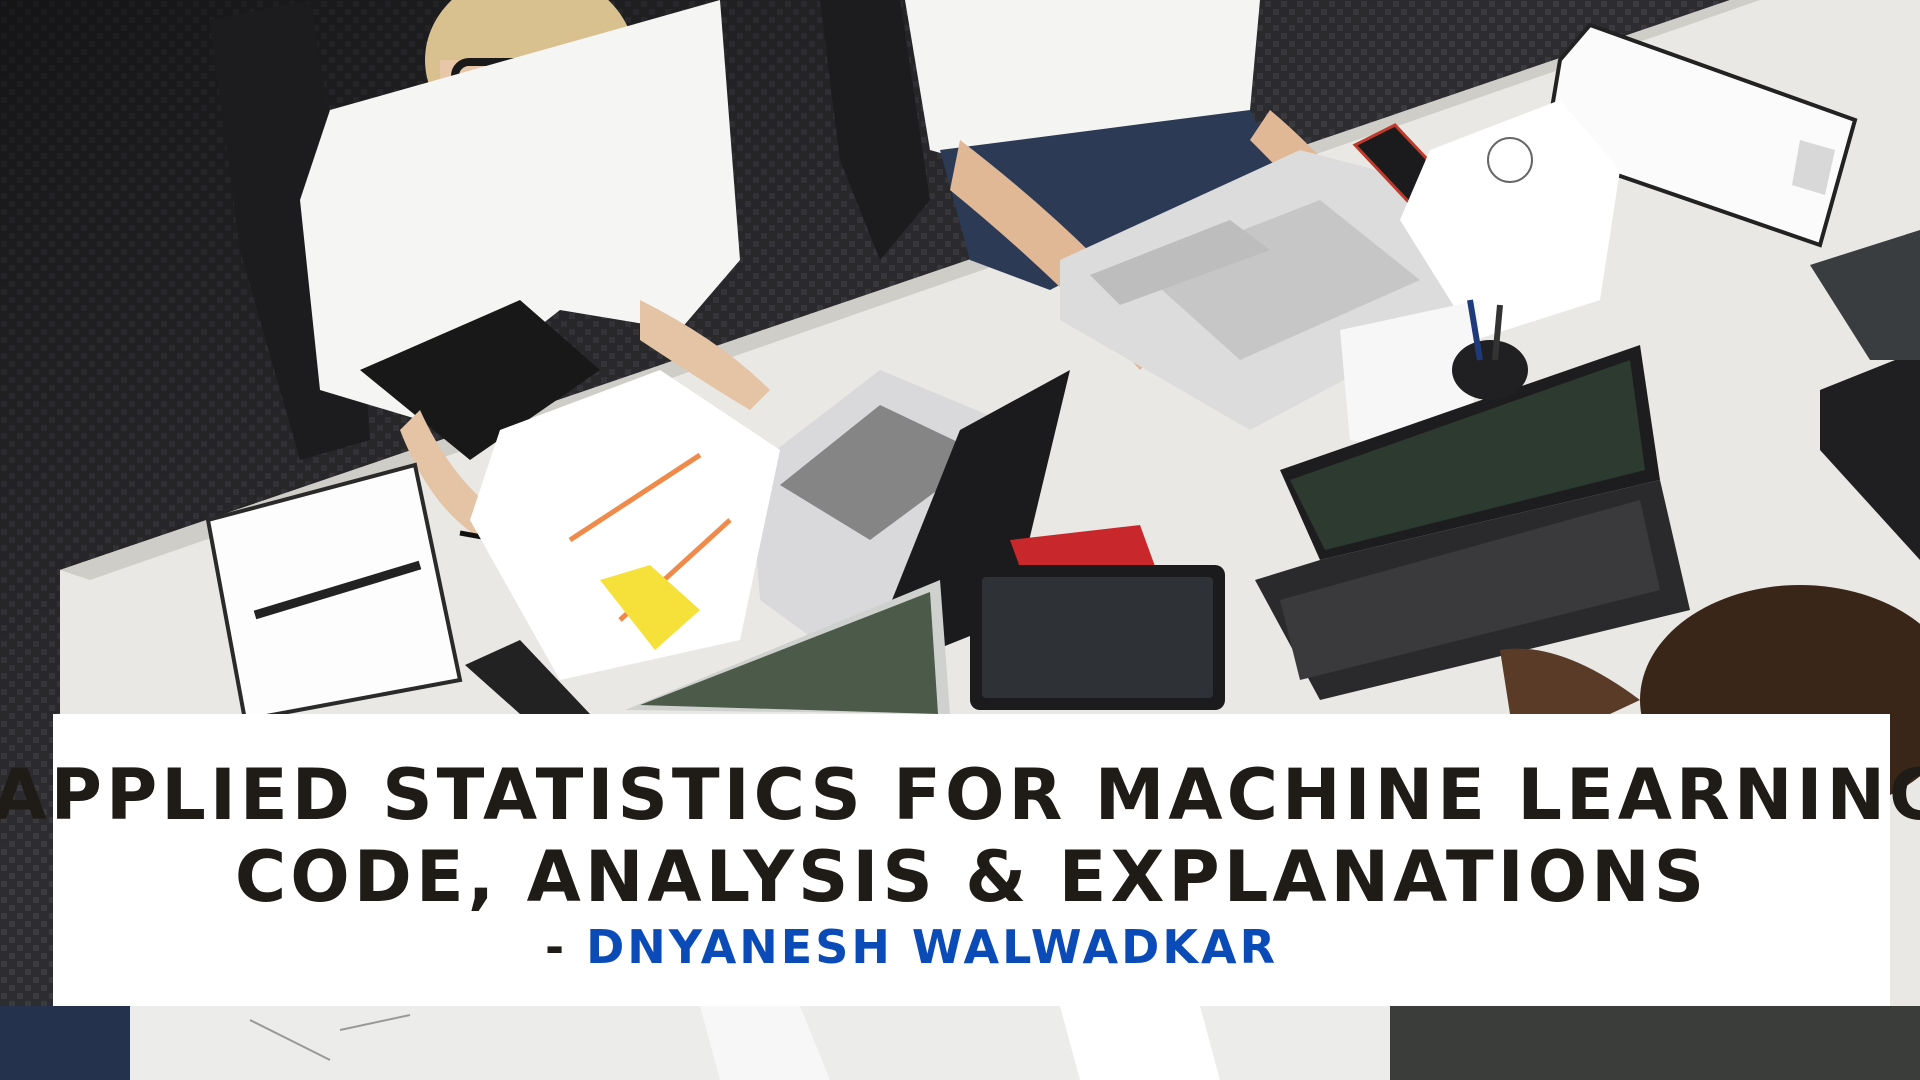  What do you see at coordinates (566, 947) in the screenshot?
I see `author-prefix: -` at bounding box center [566, 947].